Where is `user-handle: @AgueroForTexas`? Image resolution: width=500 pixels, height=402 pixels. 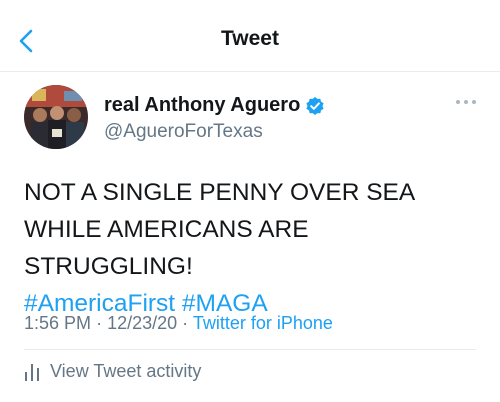 user-handle: @AgueroForTexas is located at coordinates (183, 132).